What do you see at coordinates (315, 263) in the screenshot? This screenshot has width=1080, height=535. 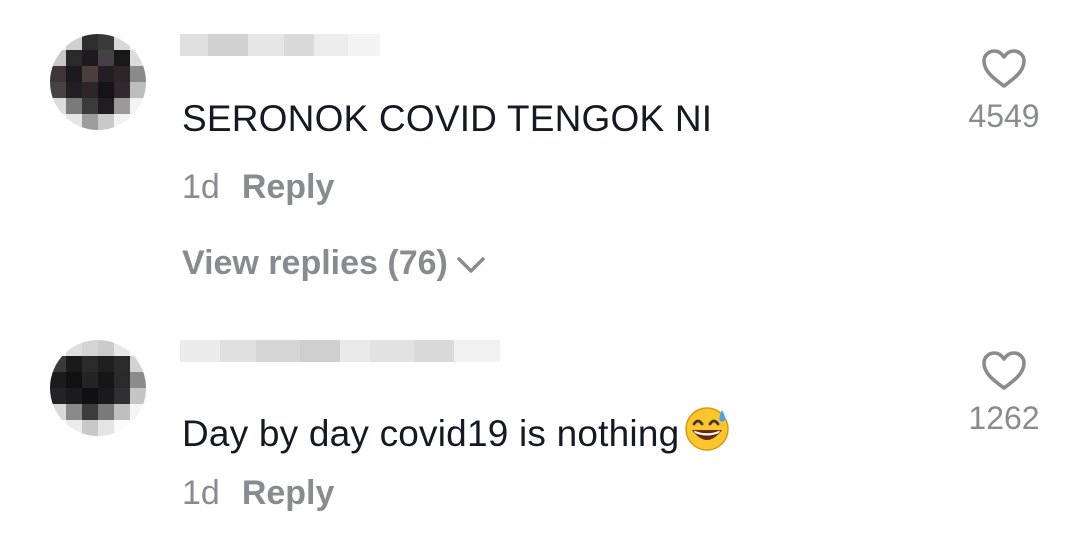 I see `view-replies-label: View replies (76)` at bounding box center [315, 263].